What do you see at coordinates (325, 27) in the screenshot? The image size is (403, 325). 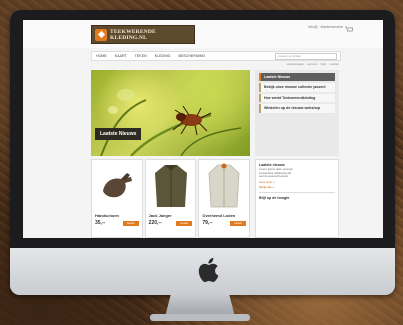 I see `header-contact: info@ · klantenservice` at bounding box center [325, 27].